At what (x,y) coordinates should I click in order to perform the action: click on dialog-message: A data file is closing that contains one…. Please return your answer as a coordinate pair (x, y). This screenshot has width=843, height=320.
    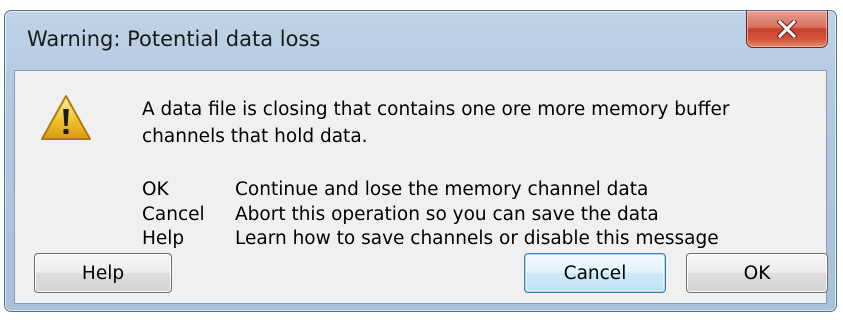
    Looking at the image, I should click on (436, 123).